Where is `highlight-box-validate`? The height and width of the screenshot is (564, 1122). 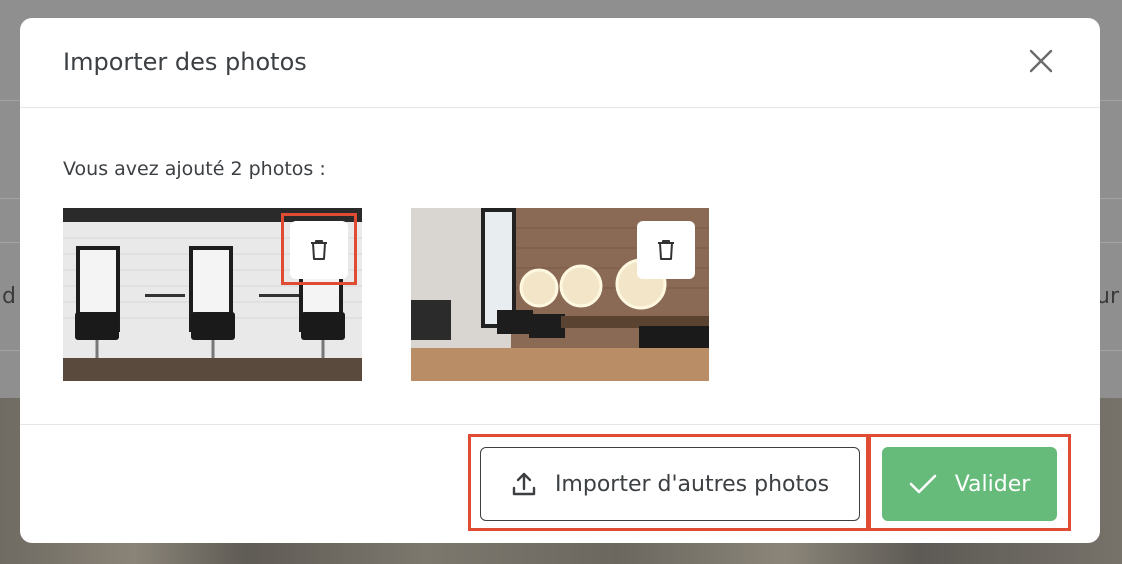 highlight-box-validate is located at coordinates (969, 482).